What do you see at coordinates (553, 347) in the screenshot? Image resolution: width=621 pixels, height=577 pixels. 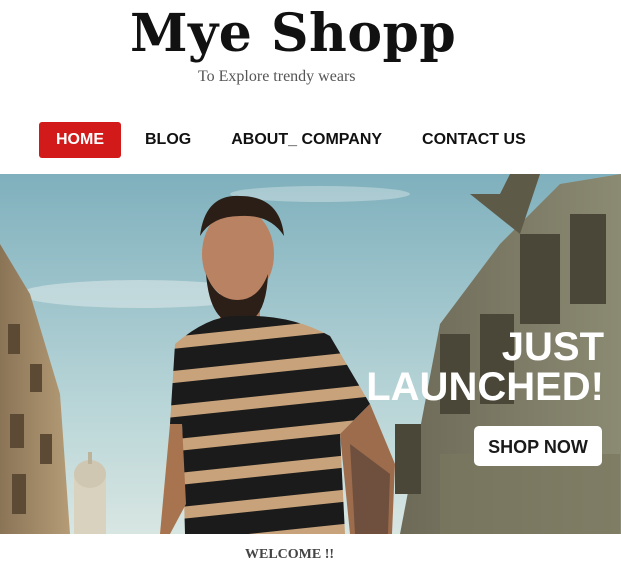 I see `hero-headline-line1: JUST` at bounding box center [553, 347].